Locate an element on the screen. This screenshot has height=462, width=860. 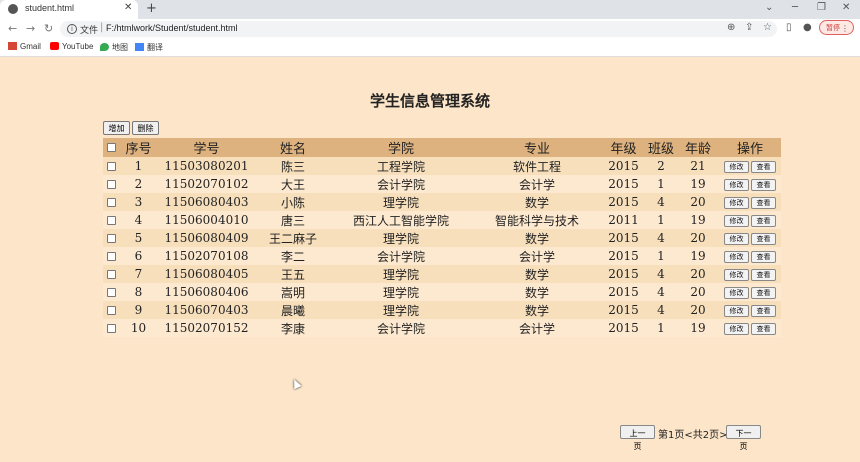
delete-button: 删除 is located at coordinates (145, 128).